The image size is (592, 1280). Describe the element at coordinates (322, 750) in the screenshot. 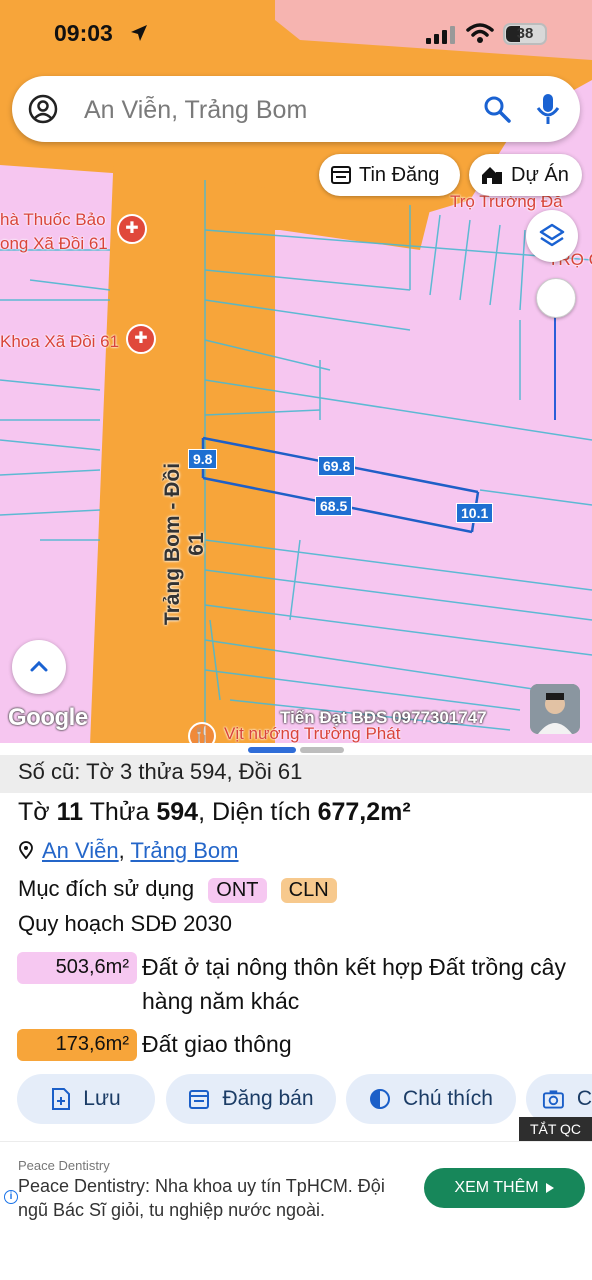

I see `sheet-handle` at that location.